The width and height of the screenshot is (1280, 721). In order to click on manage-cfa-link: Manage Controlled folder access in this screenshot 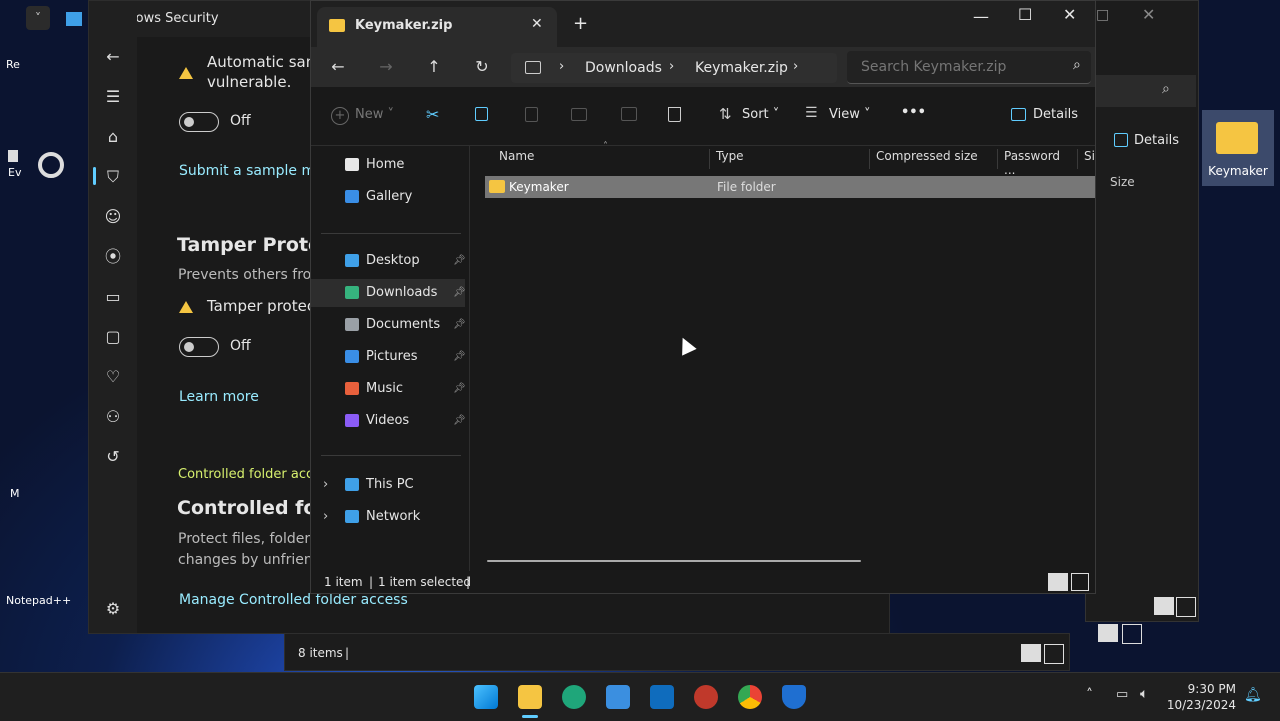, I will do `click(293, 600)`.